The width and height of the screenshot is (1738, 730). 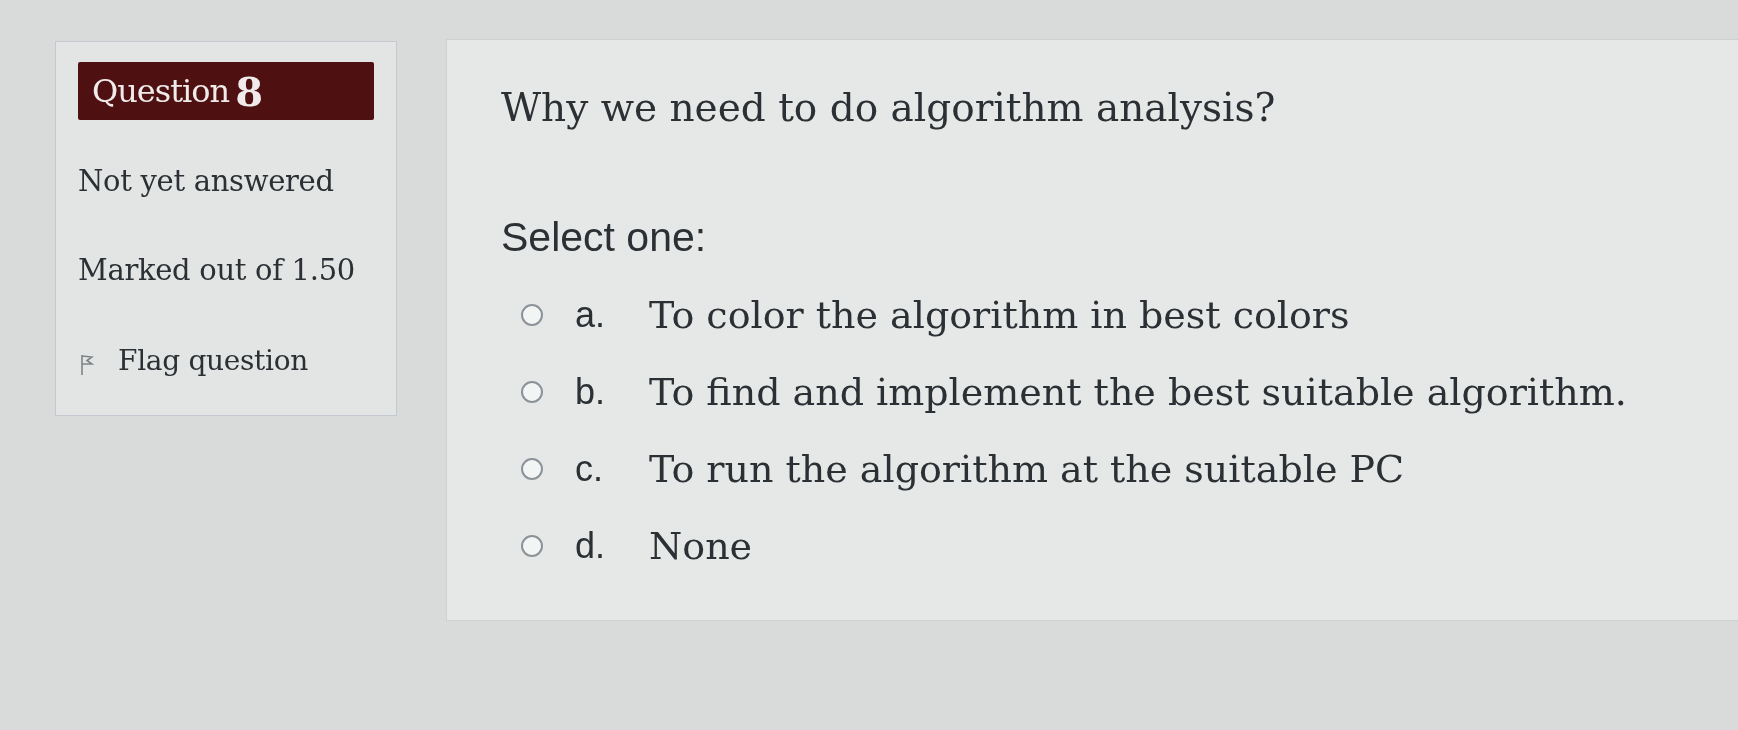 I want to click on option-text: To color the algorithm in best colors, so click(x=999, y=314).